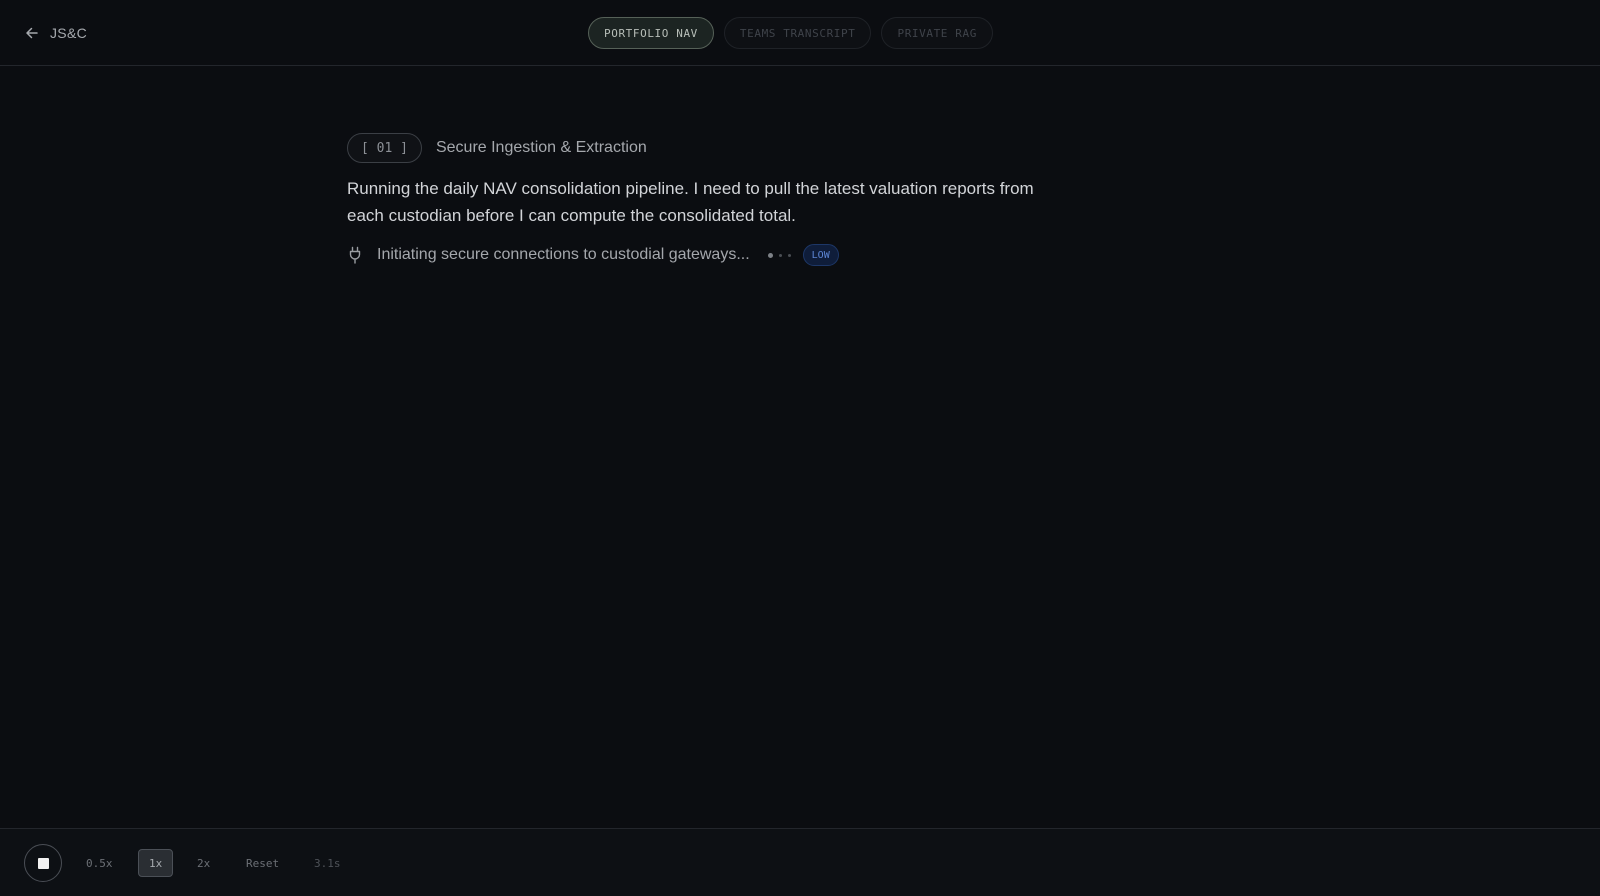  I want to click on loading-dots, so click(779, 255).